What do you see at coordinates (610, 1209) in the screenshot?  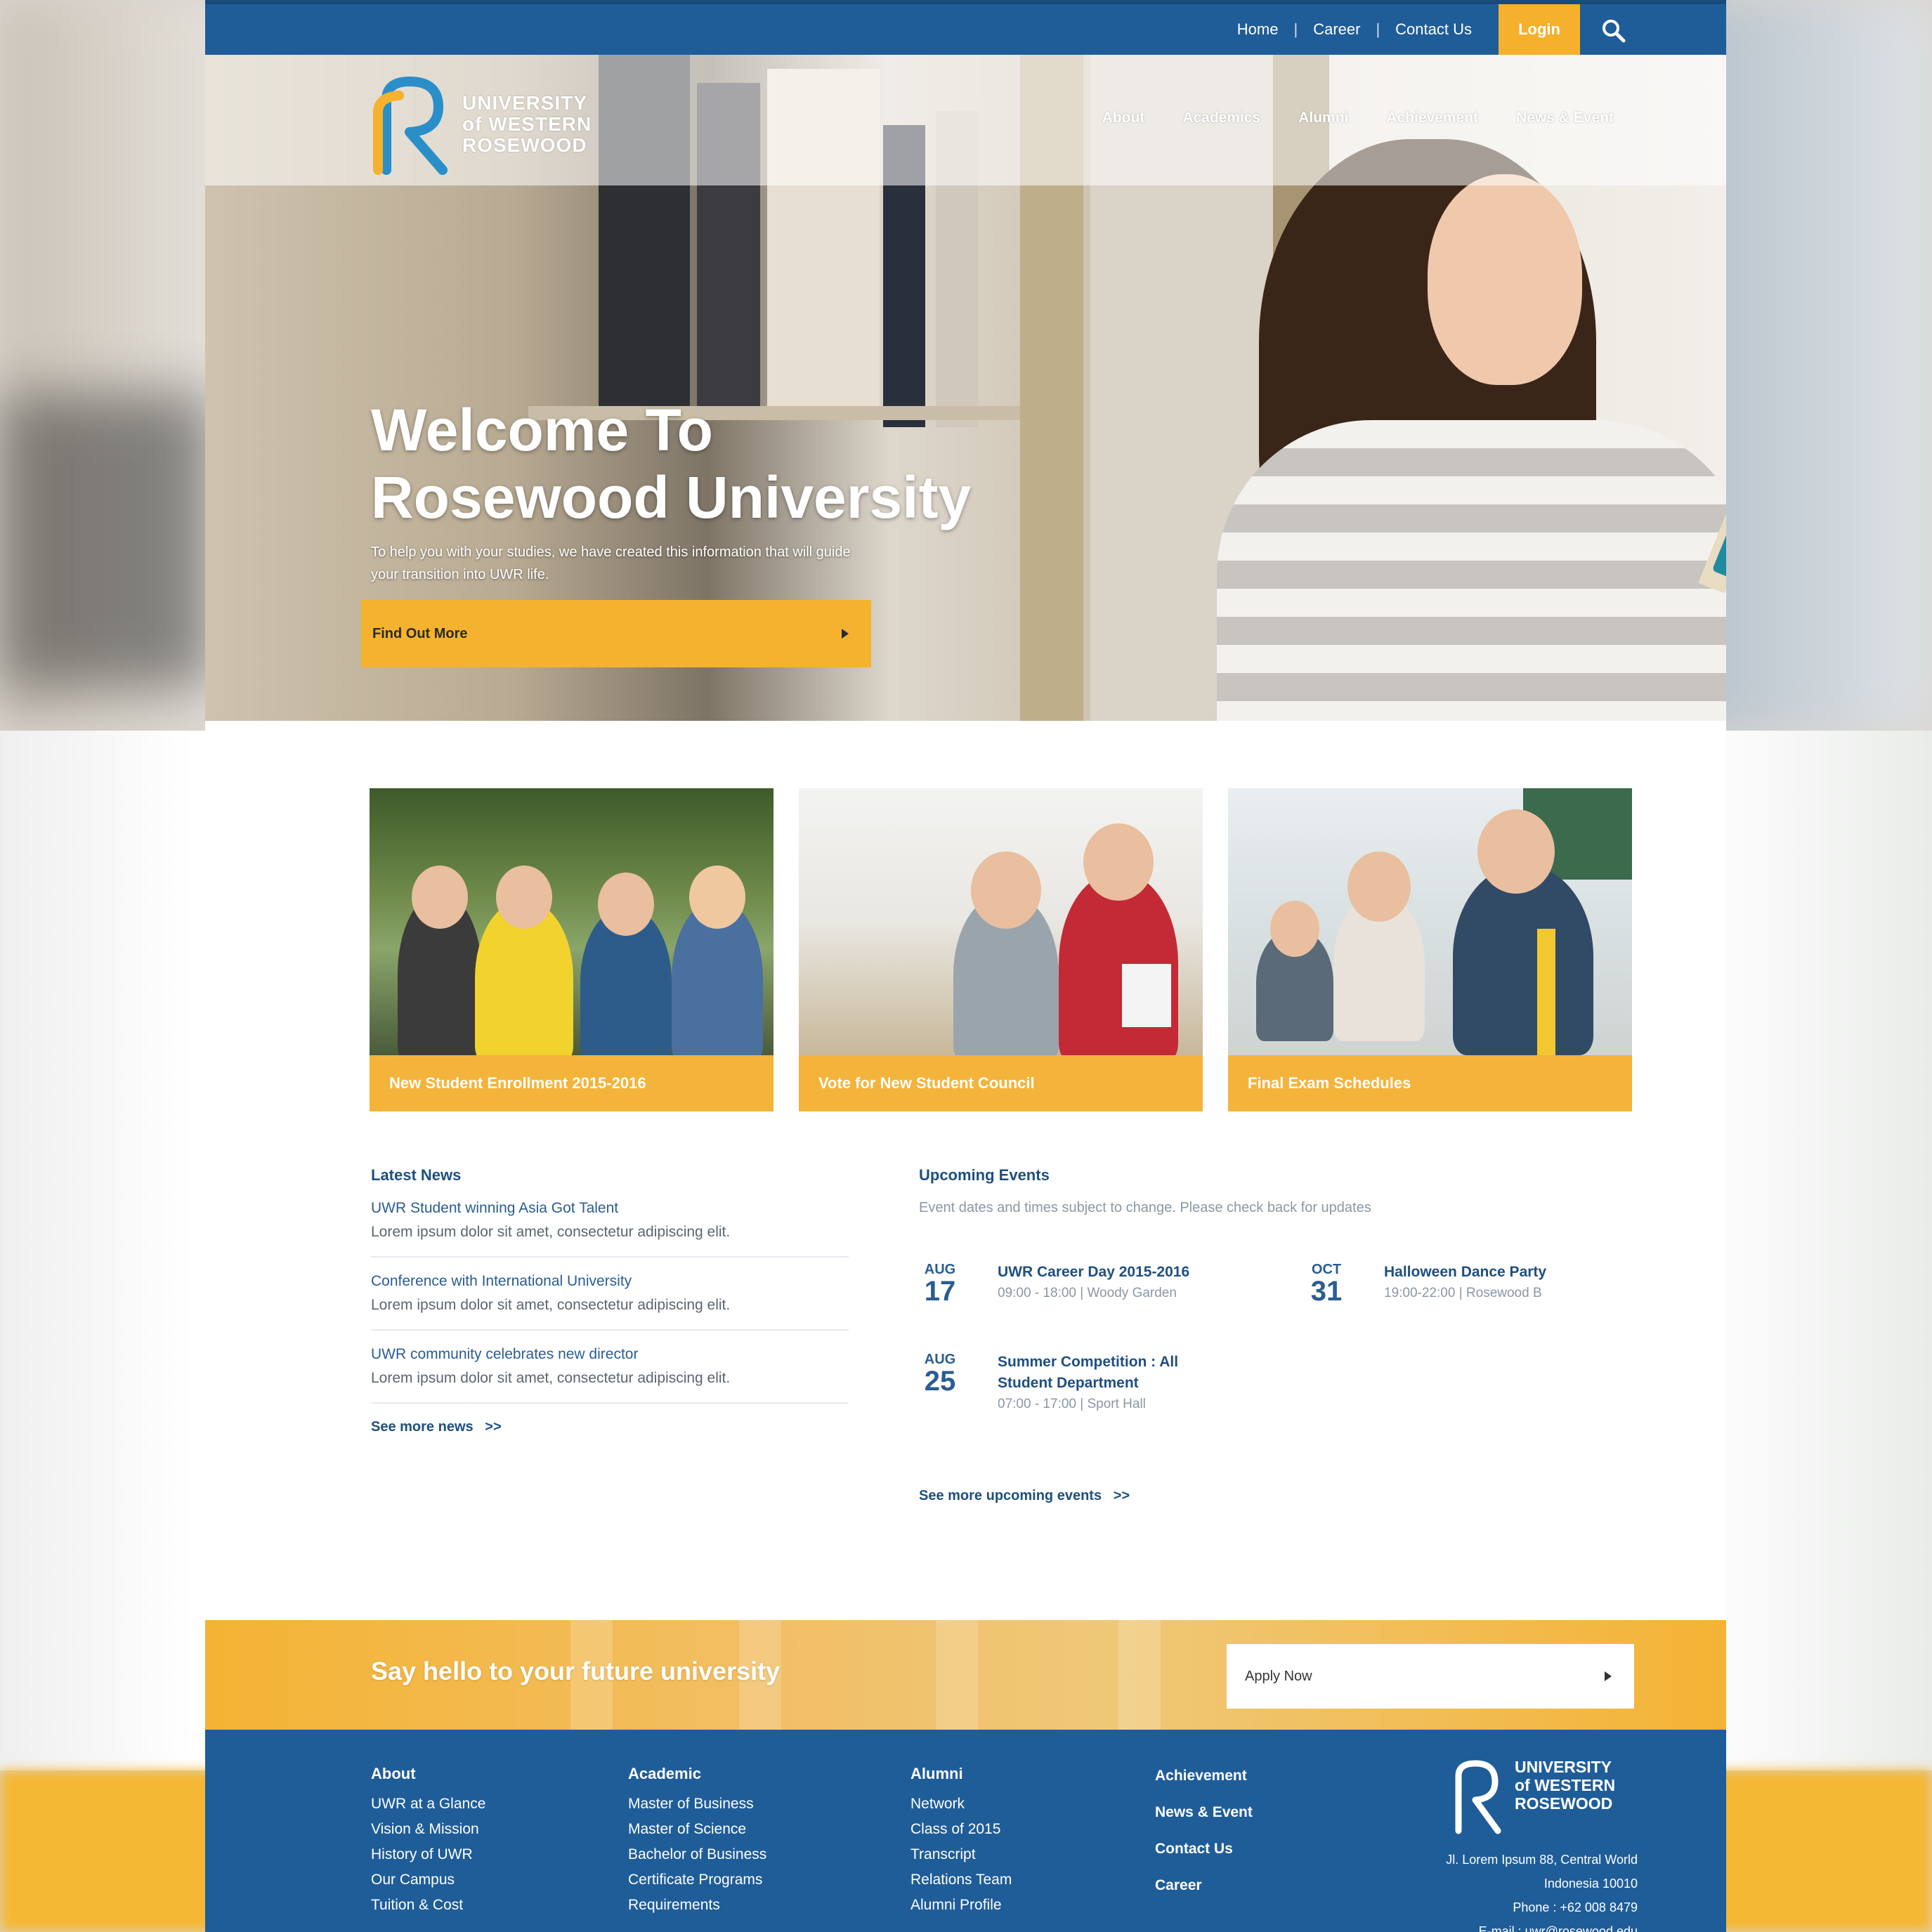 I see `news-title: UWR Student winning Asia Got Talent` at bounding box center [610, 1209].